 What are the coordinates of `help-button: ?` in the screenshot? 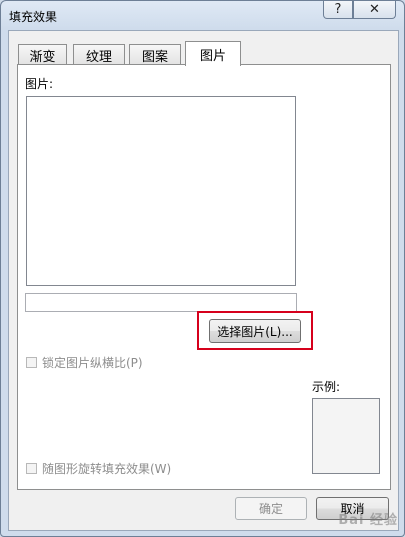 It's located at (338, 10).